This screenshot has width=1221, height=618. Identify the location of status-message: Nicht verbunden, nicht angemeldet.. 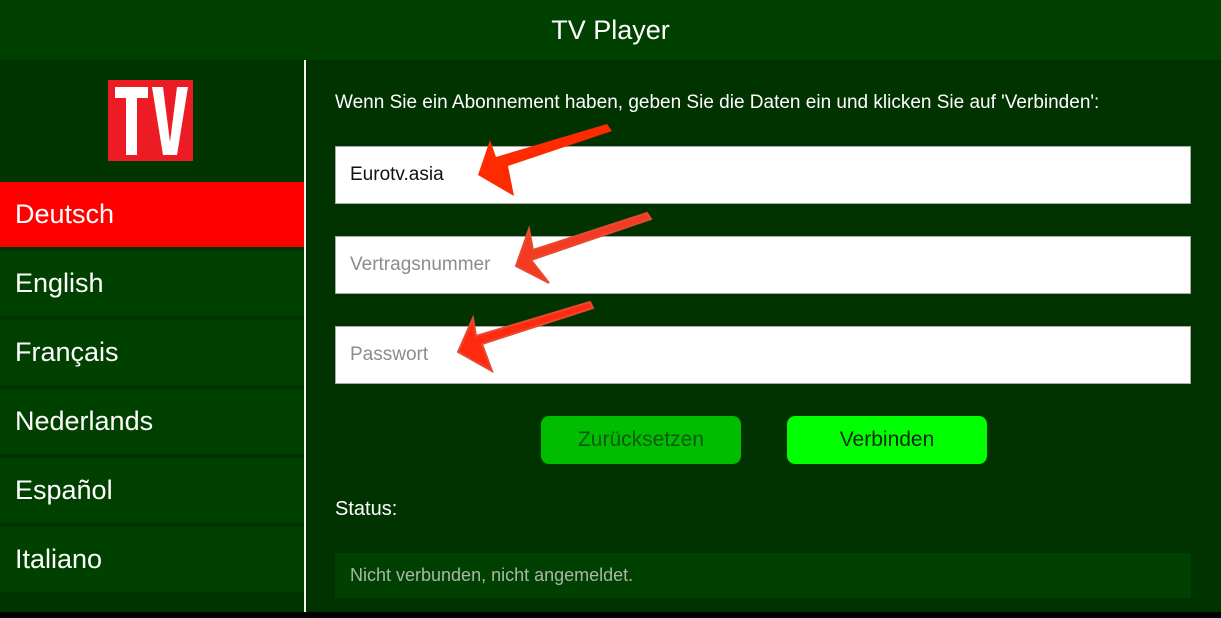
(763, 575).